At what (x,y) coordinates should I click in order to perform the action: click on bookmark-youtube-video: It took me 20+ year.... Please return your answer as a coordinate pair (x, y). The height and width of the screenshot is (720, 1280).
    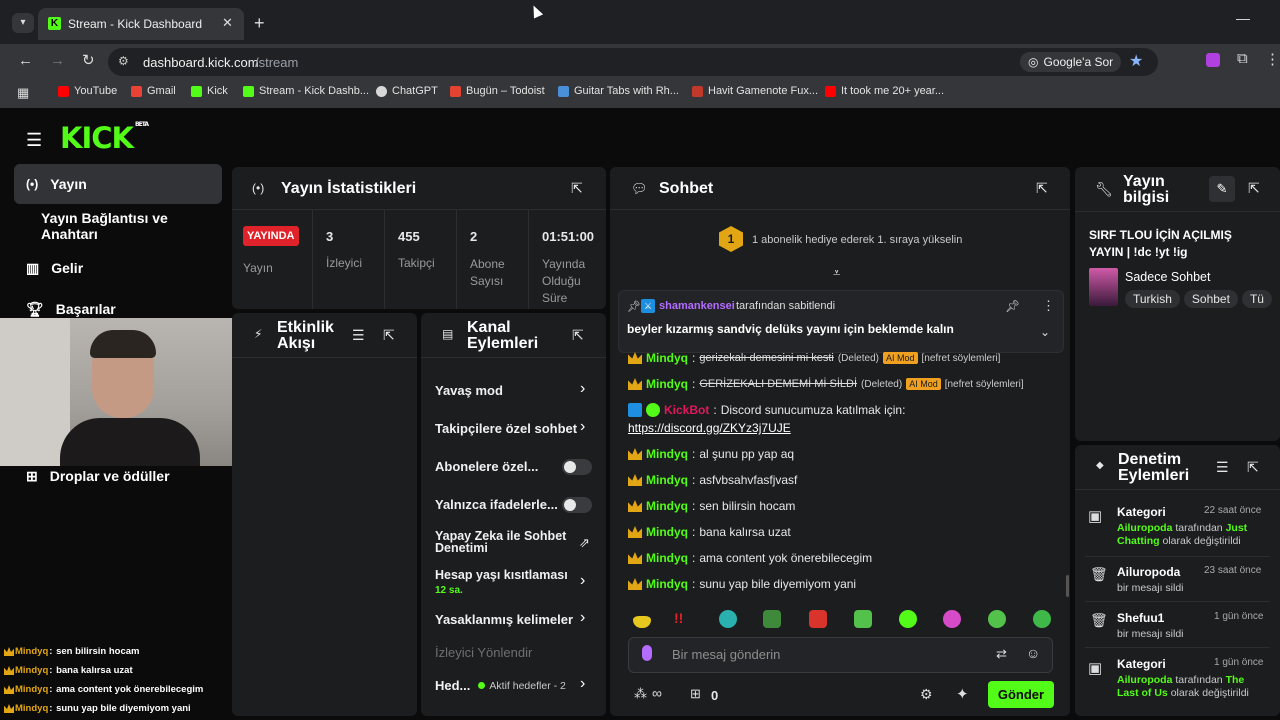
    Looking at the image, I should click on (884, 91).